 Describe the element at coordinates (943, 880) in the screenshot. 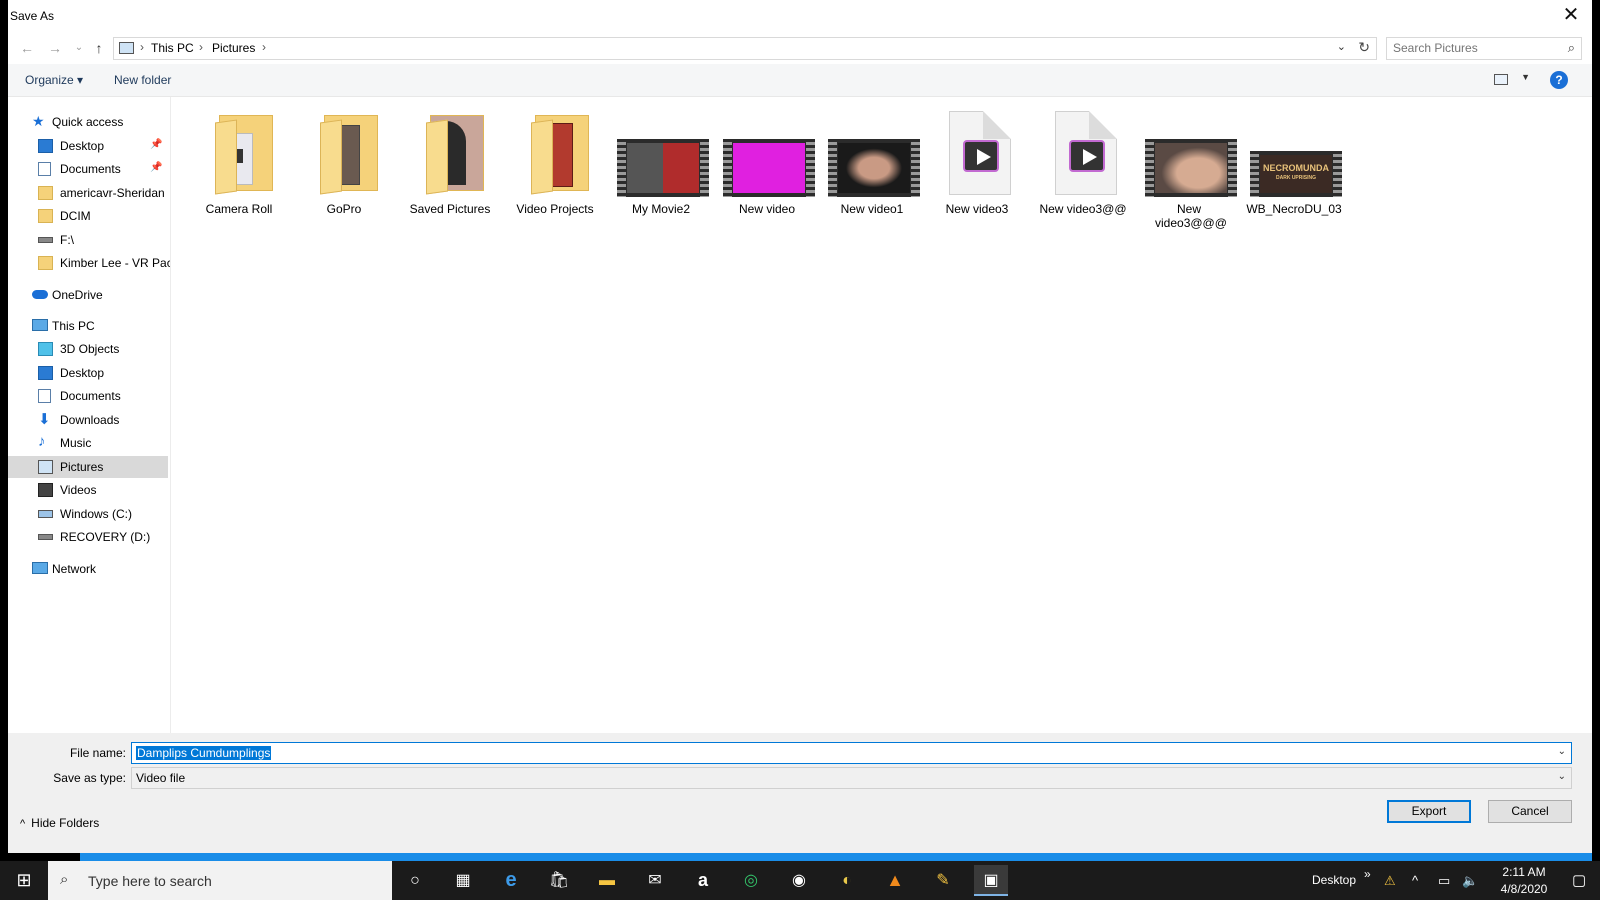

I see `video-editor-icon: ✎` at that location.